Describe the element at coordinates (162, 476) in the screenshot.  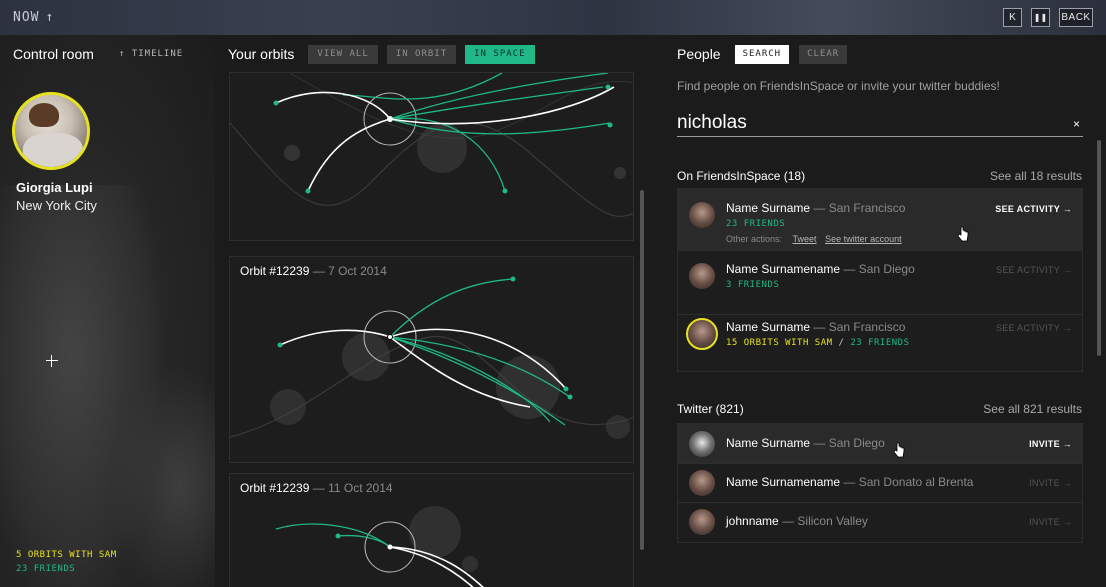
I see `map-background-secondary` at that location.